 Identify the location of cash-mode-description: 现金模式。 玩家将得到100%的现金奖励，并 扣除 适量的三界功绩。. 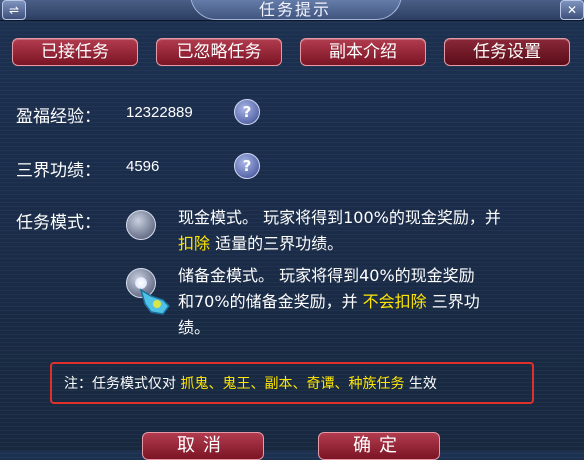
(378, 231).